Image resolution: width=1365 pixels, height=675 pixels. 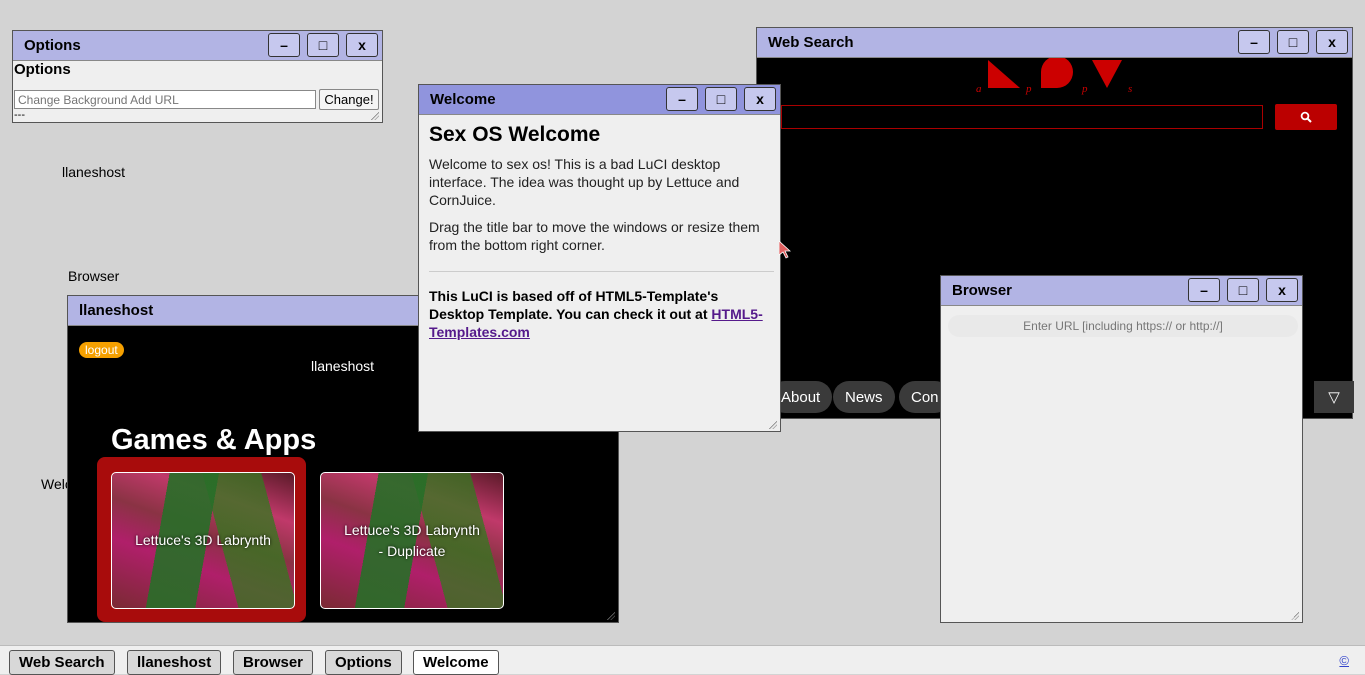 What do you see at coordinates (1344, 660) in the screenshot?
I see `copyright-link: ©` at bounding box center [1344, 660].